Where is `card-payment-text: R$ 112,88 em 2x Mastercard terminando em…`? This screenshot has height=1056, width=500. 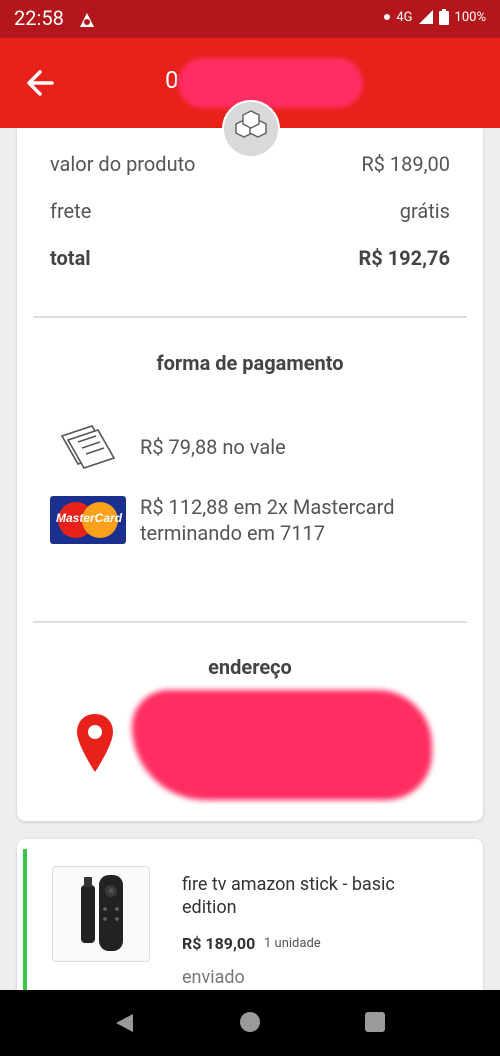
card-payment-text: R$ 112,88 em 2x Mastercard terminando em… is located at coordinates (267, 520).